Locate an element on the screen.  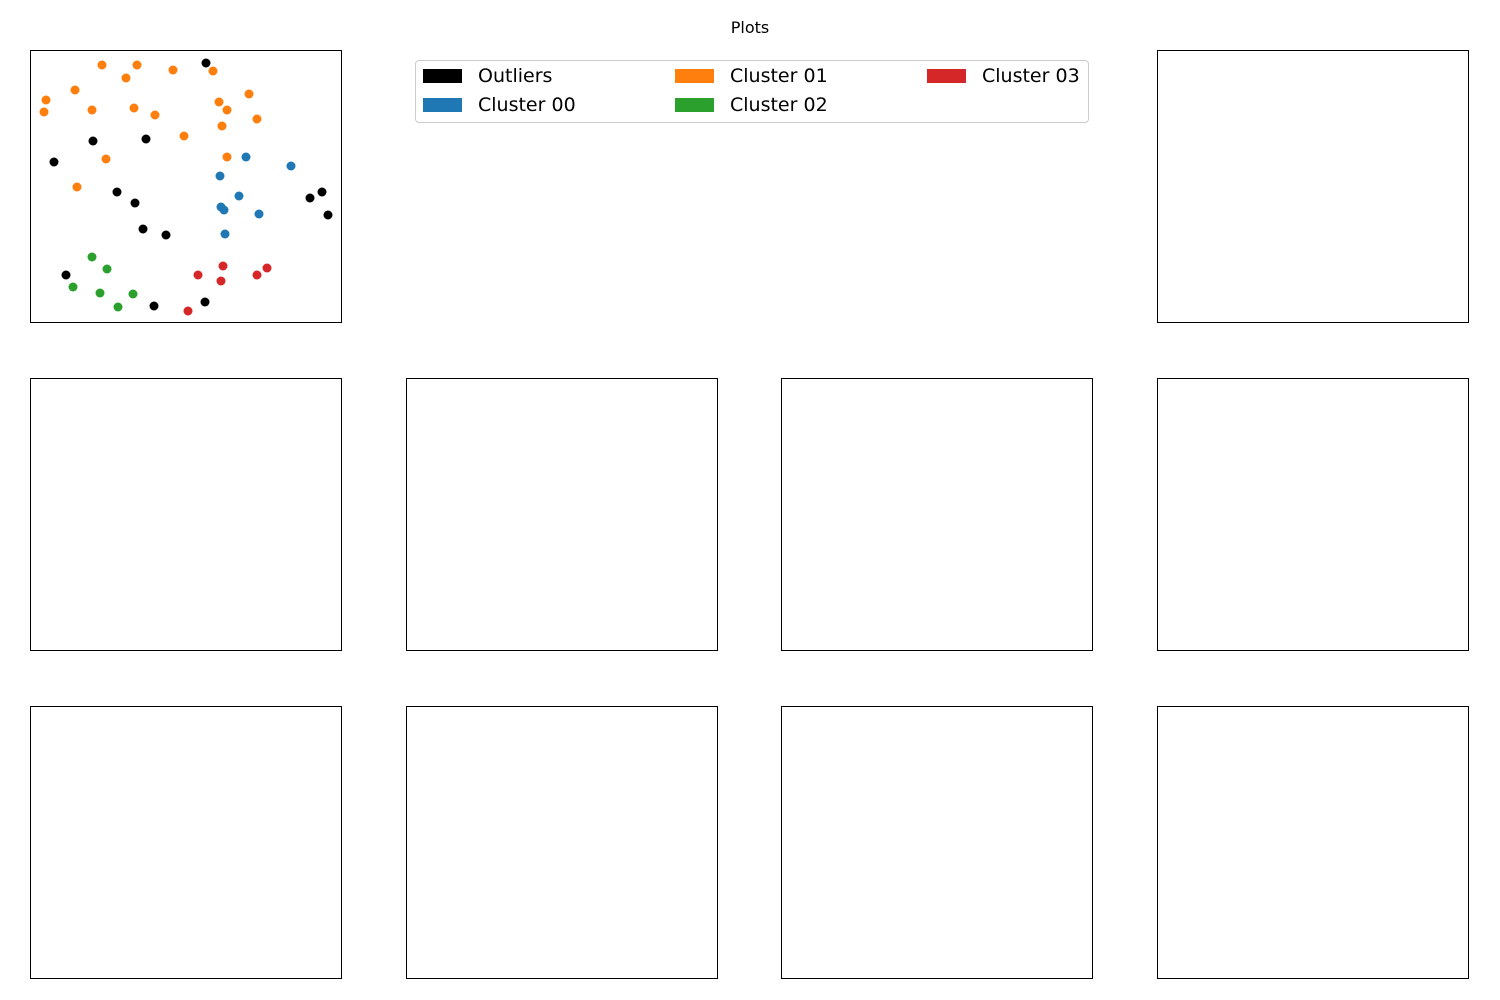
legend-item-cluster-00: Cluster 00 is located at coordinates (499, 105).